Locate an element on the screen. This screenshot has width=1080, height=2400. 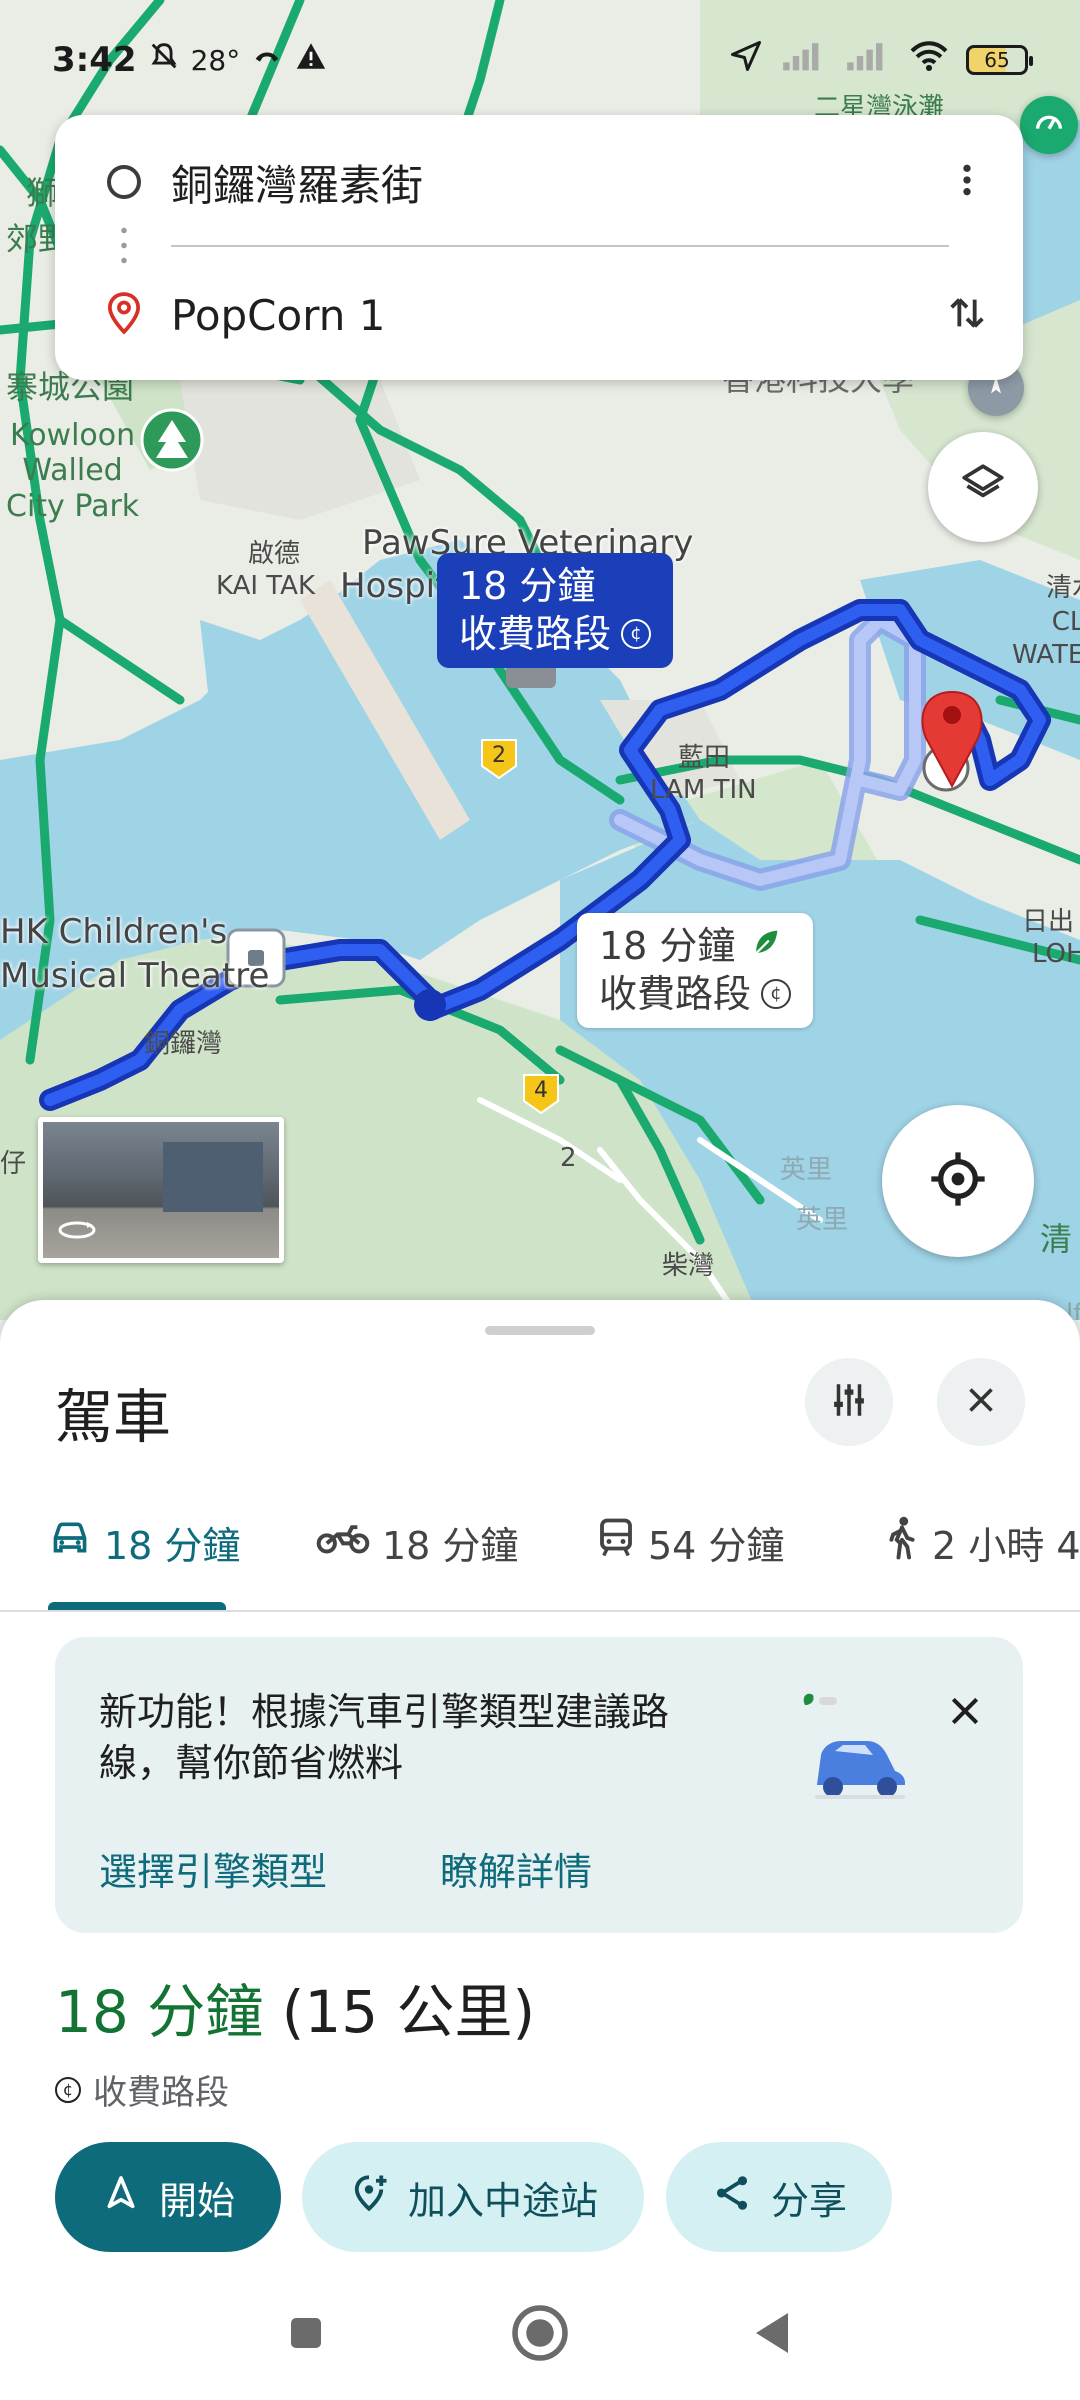
my-location-button is located at coordinates (958, 1181).